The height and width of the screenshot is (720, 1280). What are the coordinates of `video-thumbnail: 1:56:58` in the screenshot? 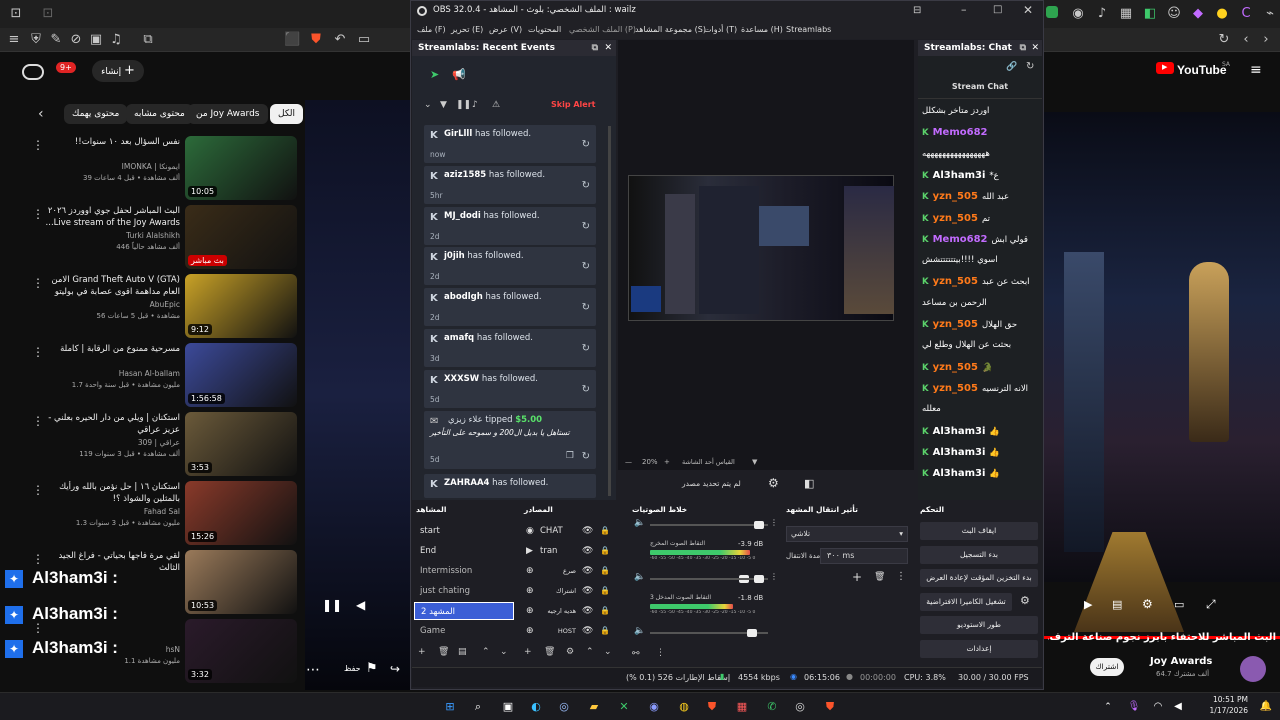 It's located at (241, 375).